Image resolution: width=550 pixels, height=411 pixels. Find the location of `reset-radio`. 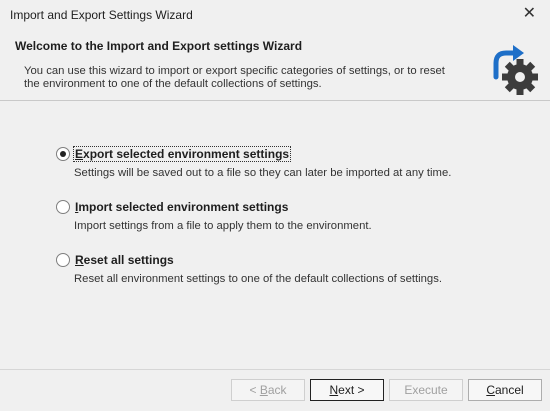

reset-radio is located at coordinates (63, 260).